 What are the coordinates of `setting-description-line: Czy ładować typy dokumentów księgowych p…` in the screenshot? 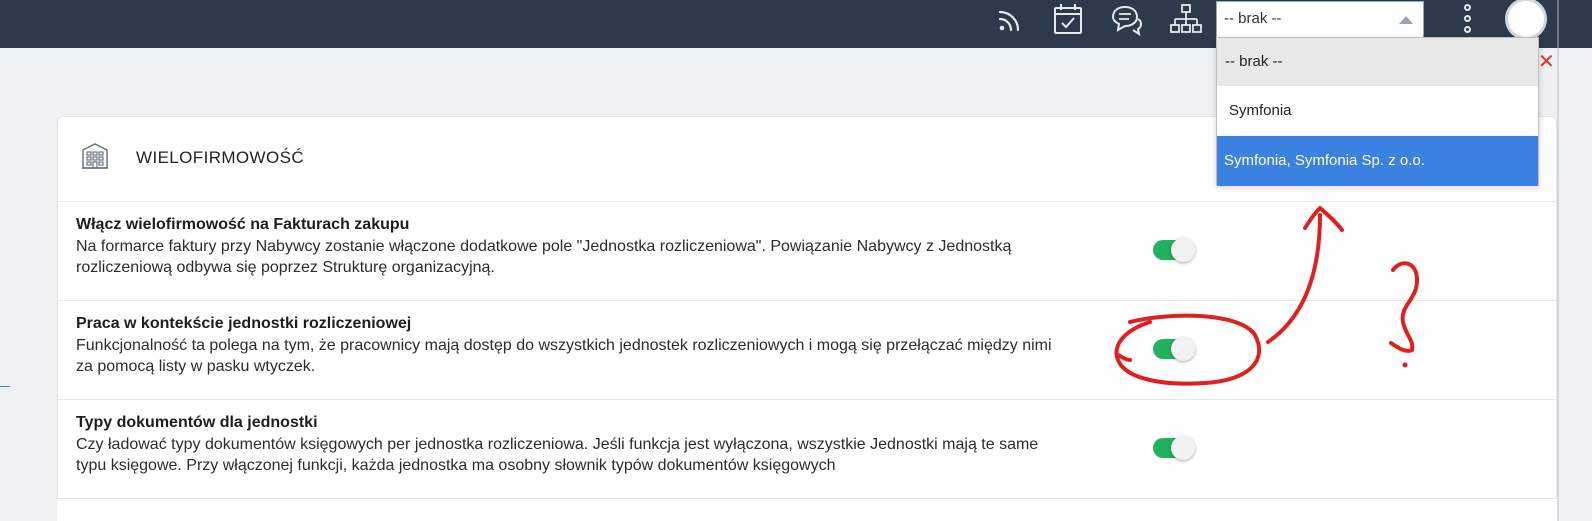 It's located at (557, 444).